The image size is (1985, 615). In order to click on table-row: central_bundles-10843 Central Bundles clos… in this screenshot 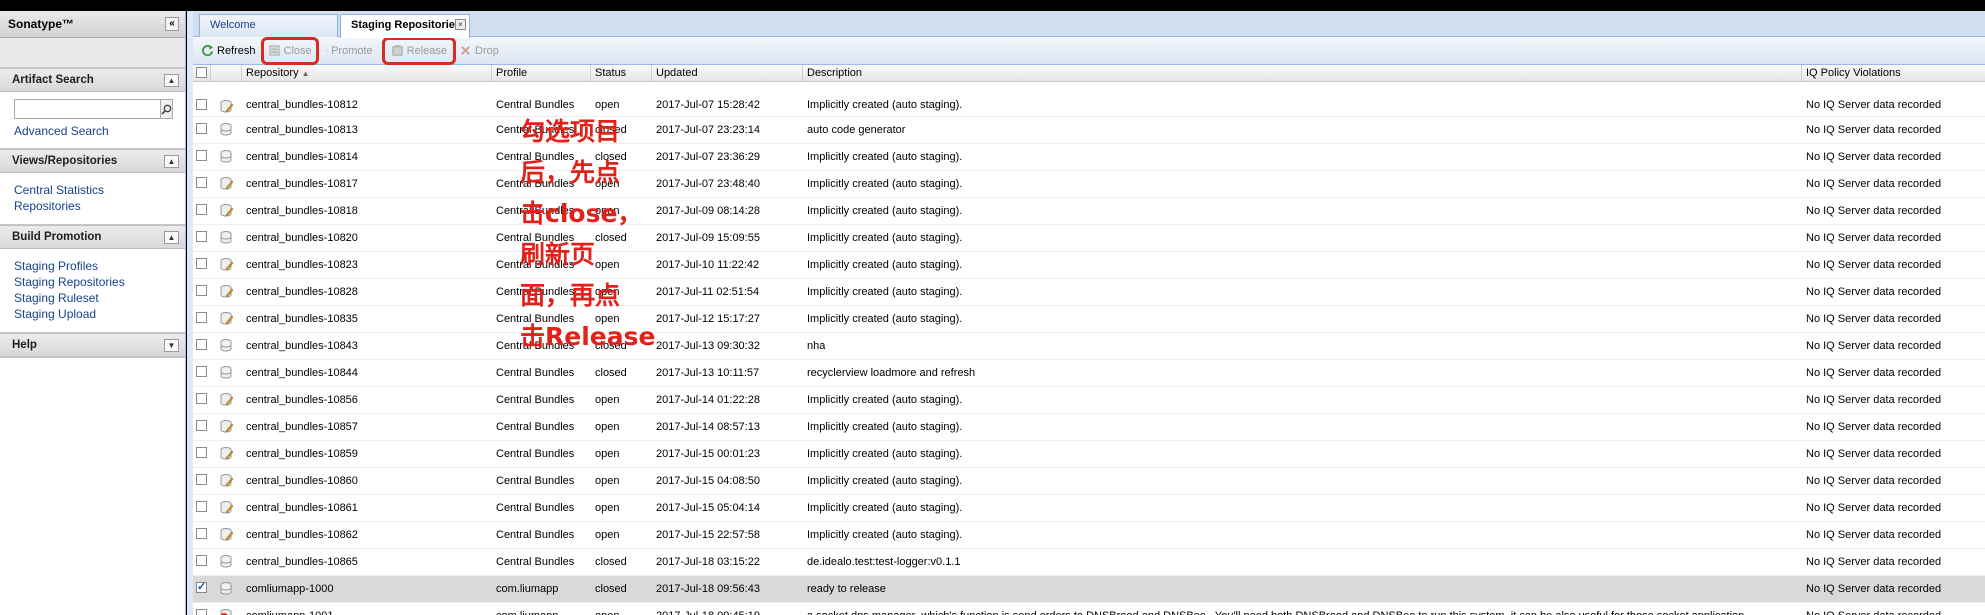, I will do `click(1089, 346)`.